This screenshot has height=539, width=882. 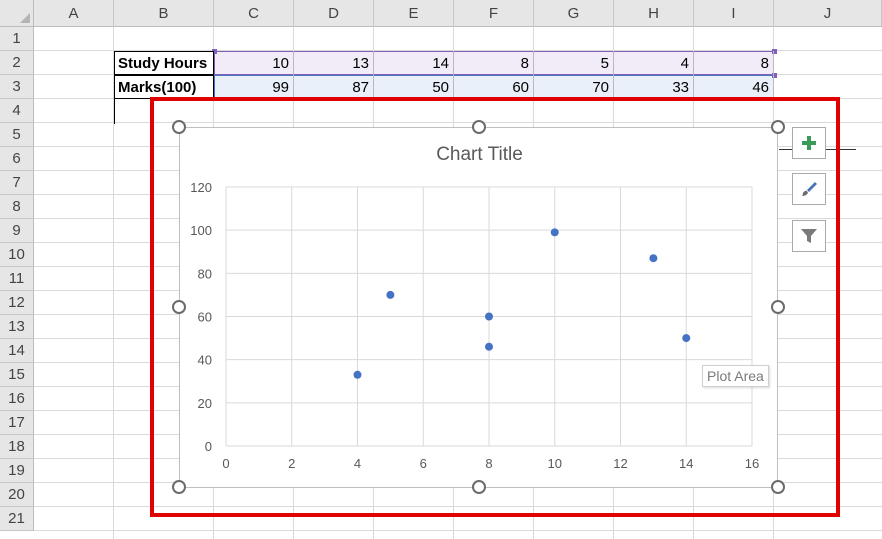 What do you see at coordinates (254, 87) in the screenshot?
I see `marks-cell: 99` at bounding box center [254, 87].